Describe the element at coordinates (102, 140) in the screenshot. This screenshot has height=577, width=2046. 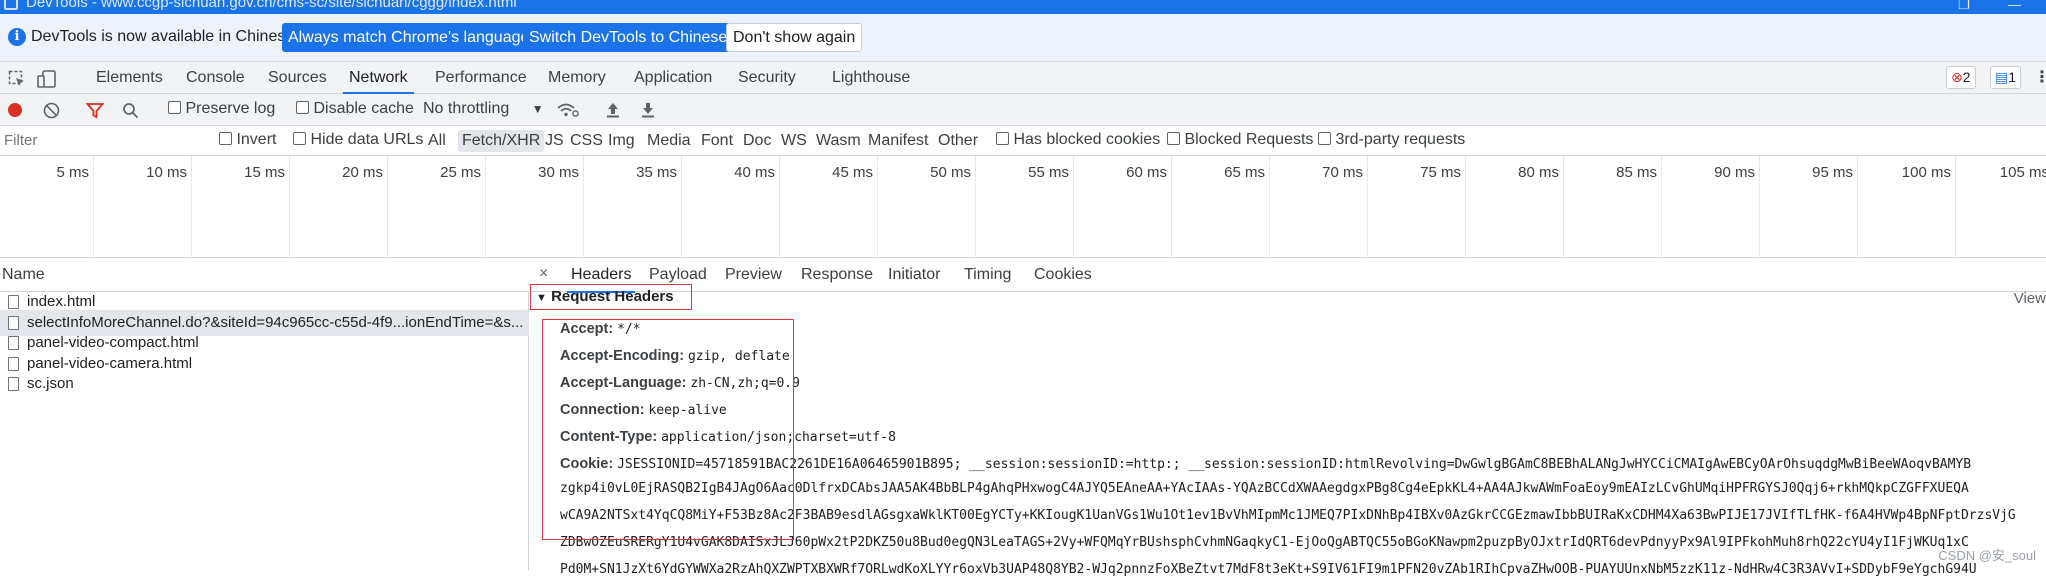
I see `filter-input` at that location.